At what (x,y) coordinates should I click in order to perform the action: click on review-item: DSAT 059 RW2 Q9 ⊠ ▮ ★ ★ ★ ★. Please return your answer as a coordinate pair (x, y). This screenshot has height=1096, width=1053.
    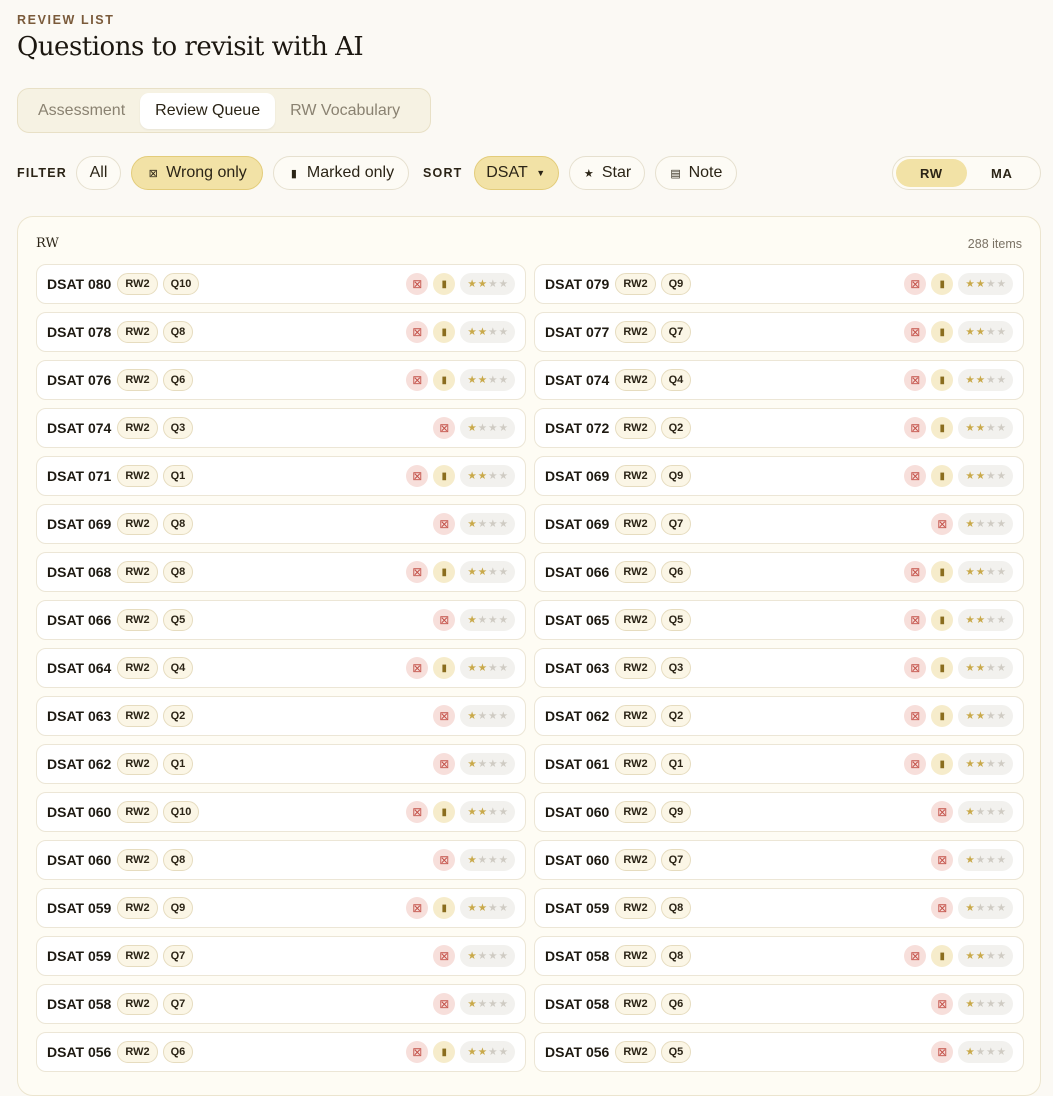
    Looking at the image, I should click on (281, 908).